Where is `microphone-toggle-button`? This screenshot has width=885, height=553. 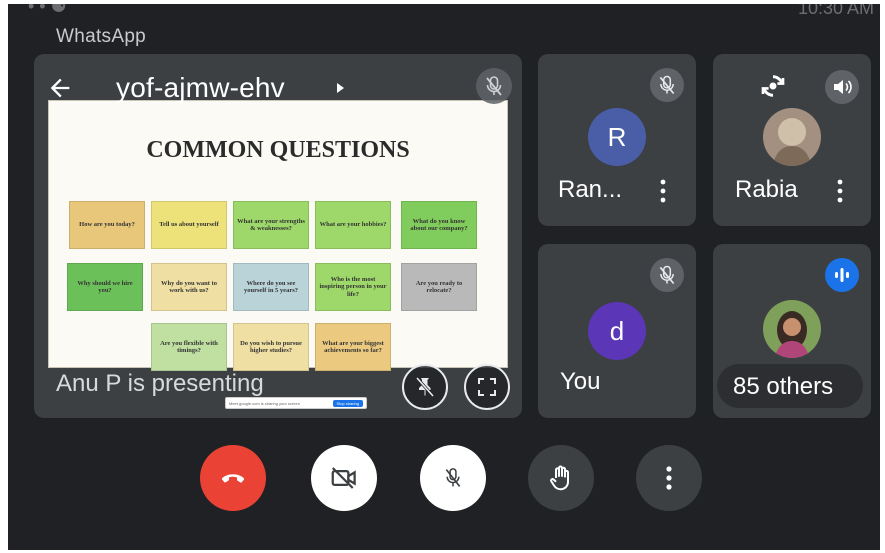
microphone-toggle-button is located at coordinates (453, 478).